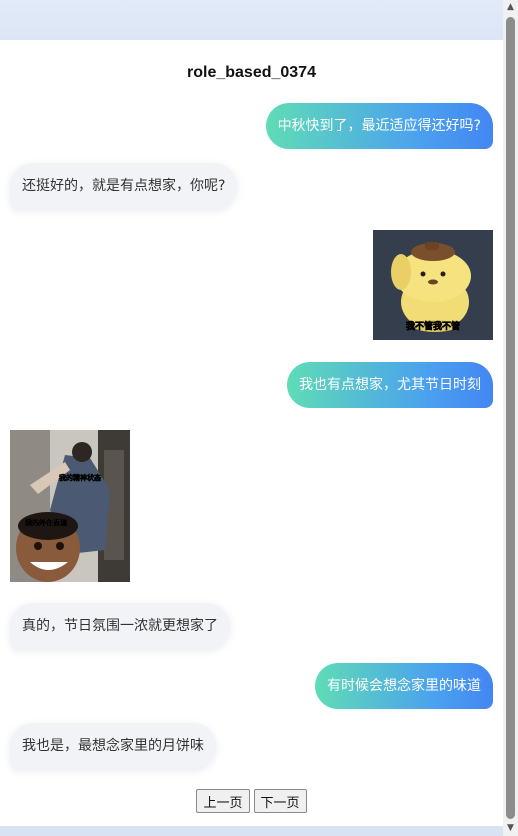 This screenshot has height=836, width=518. What do you see at coordinates (510, 7) in the screenshot?
I see `scroll-up-icon: ▲` at bounding box center [510, 7].